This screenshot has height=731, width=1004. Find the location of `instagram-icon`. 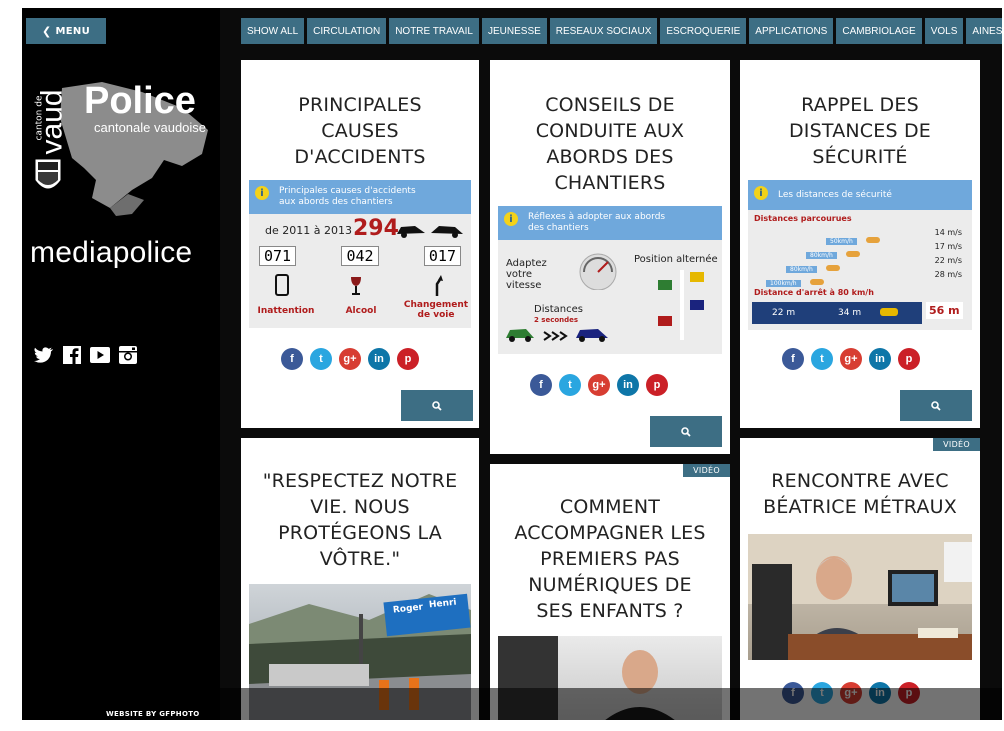

instagram-icon is located at coordinates (128, 355).